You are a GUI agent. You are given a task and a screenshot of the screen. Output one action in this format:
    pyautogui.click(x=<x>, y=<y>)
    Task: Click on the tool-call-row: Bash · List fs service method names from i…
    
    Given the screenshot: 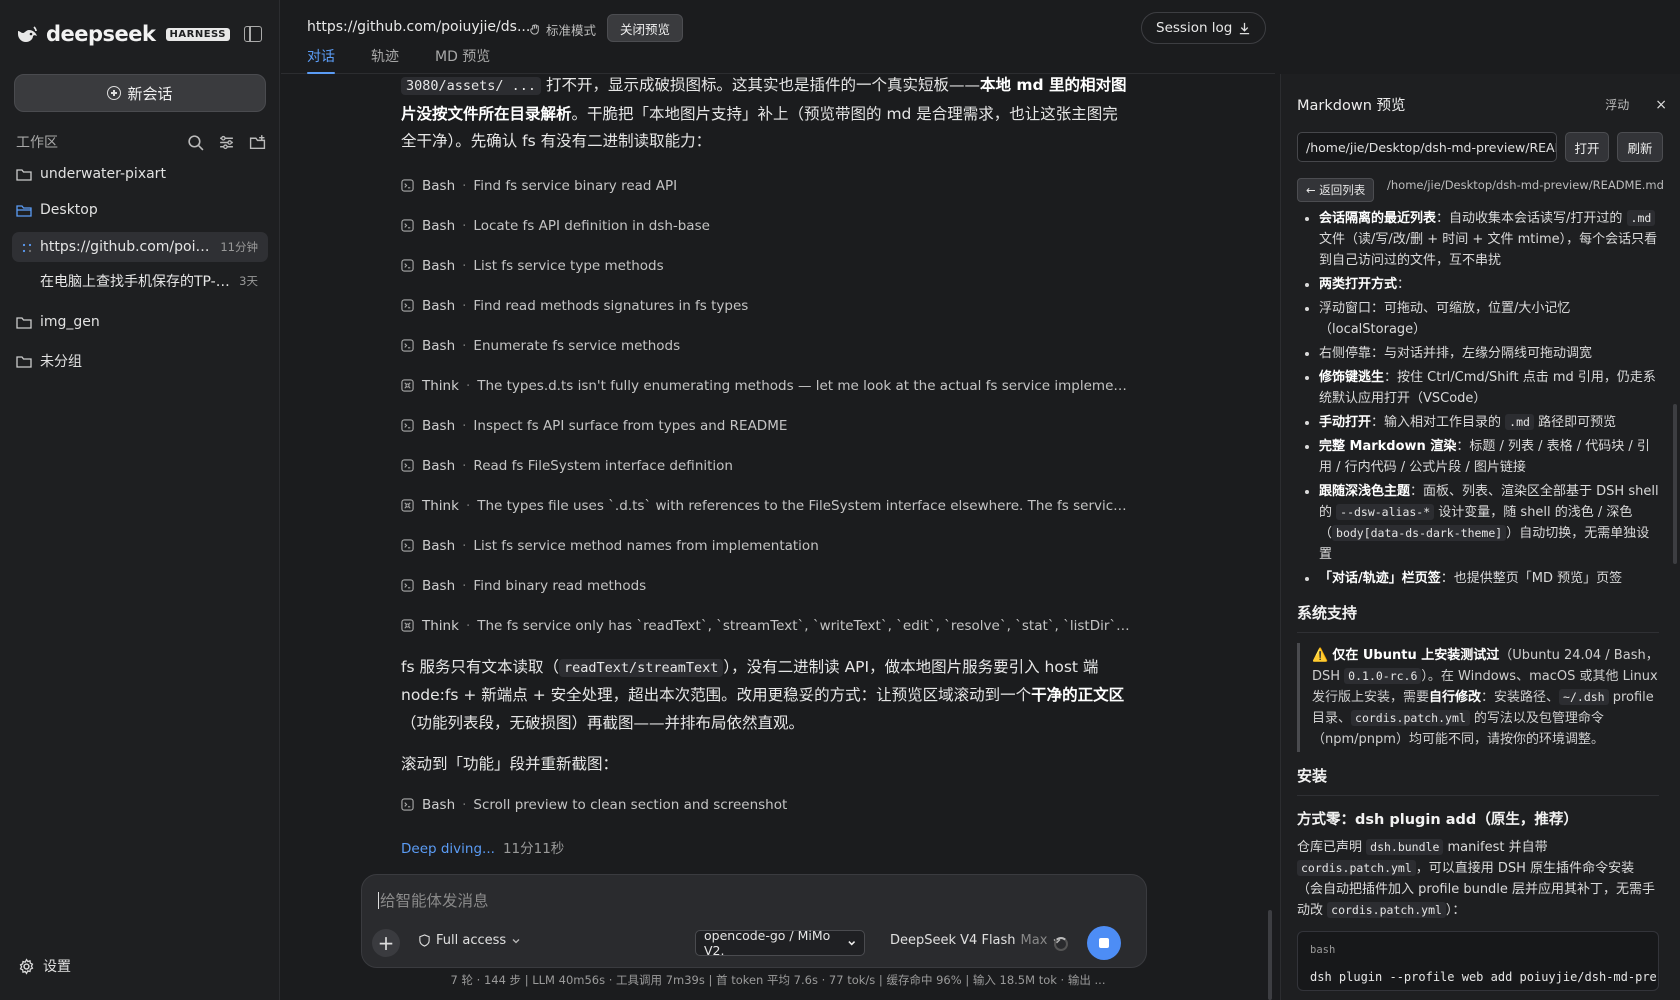 What is the action you would take?
    pyautogui.click(x=766, y=546)
    